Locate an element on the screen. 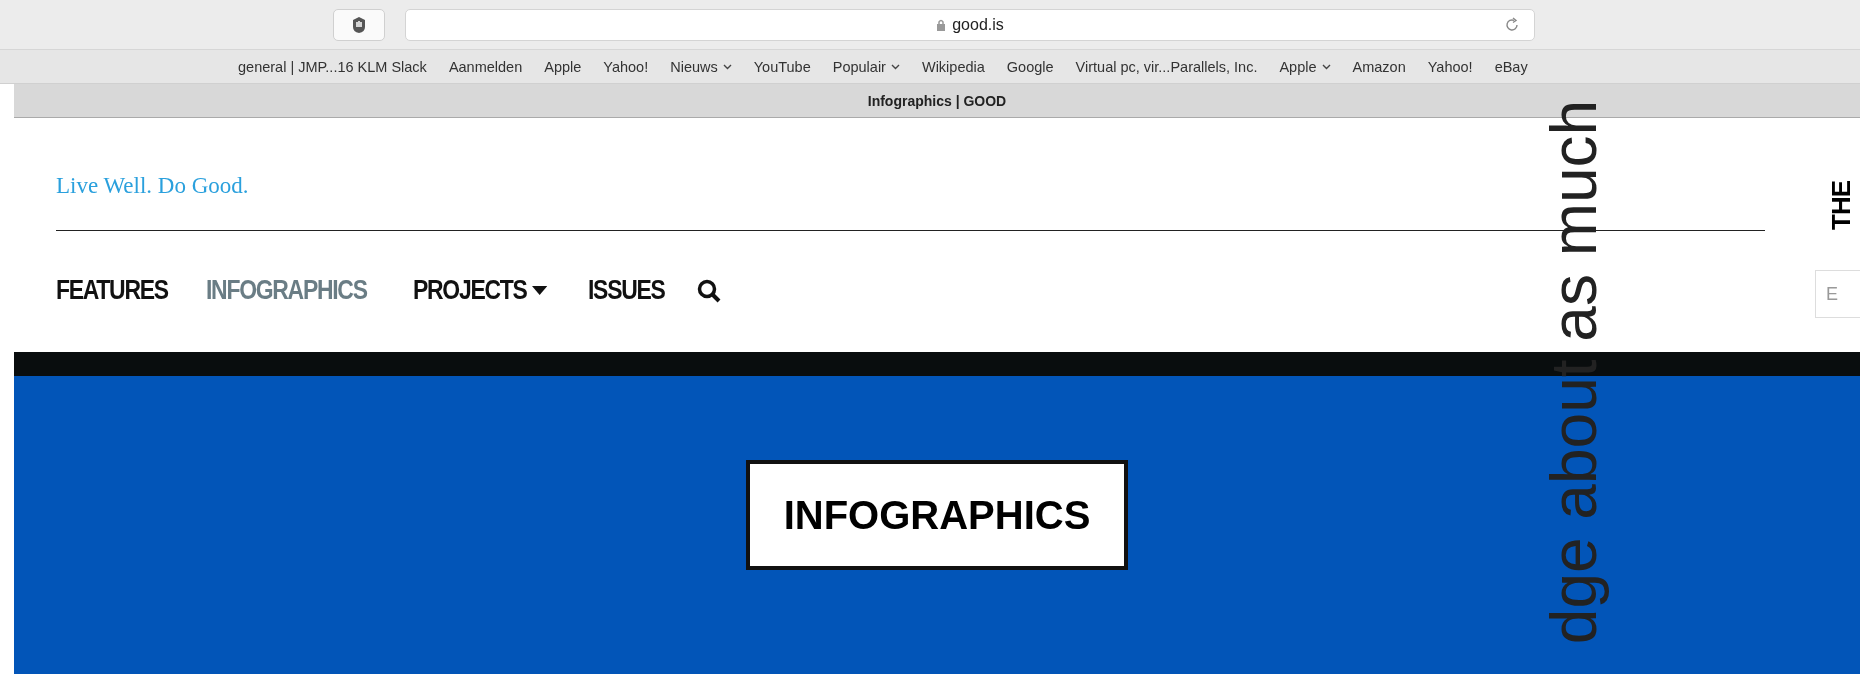 The image size is (1860, 674). tagline: Live Well. Do Good. is located at coordinates (152, 186).